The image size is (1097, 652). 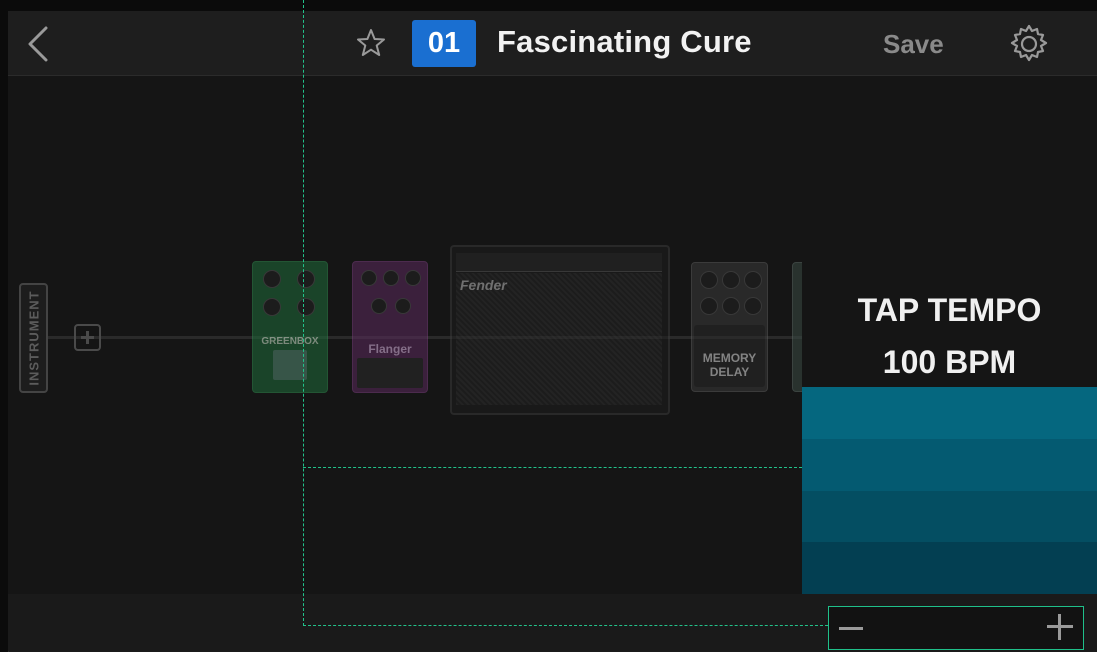 What do you see at coordinates (290, 341) in the screenshot?
I see `greenbox-label: GREENBOX` at bounding box center [290, 341].